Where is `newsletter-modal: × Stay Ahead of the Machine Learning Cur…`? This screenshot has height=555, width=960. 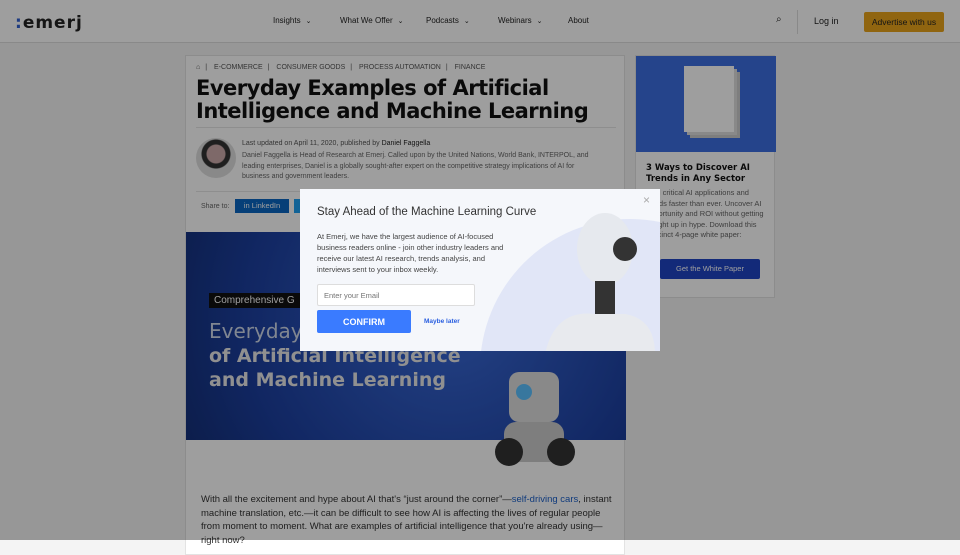
newsletter-modal: × Stay Ahead of the Machine Learning Cur… is located at coordinates (480, 270).